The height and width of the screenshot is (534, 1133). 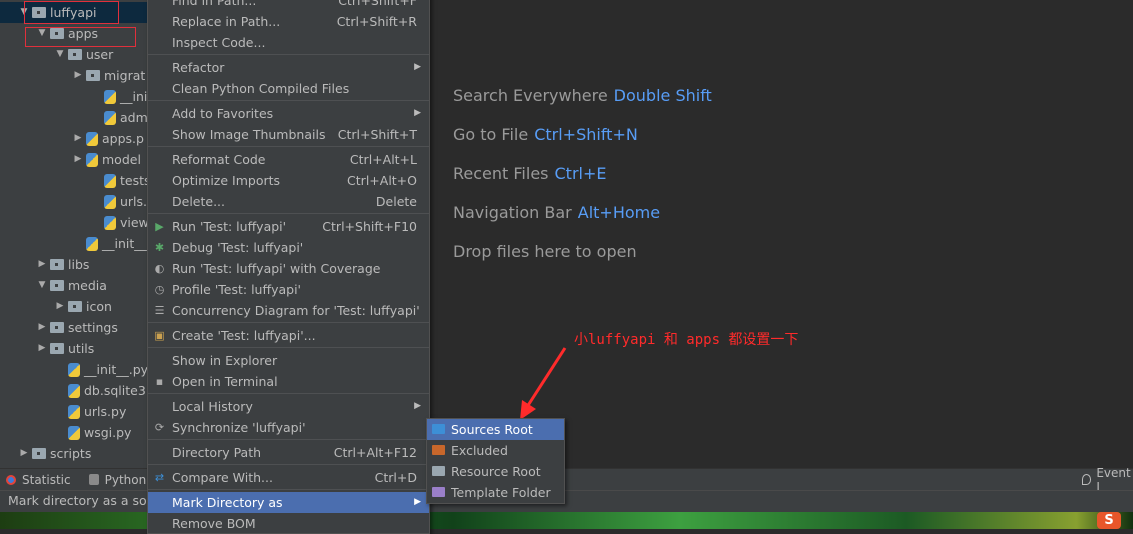 What do you see at coordinates (288, 523) in the screenshot?
I see `menu-item: Remove BOM` at bounding box center [288, 523].